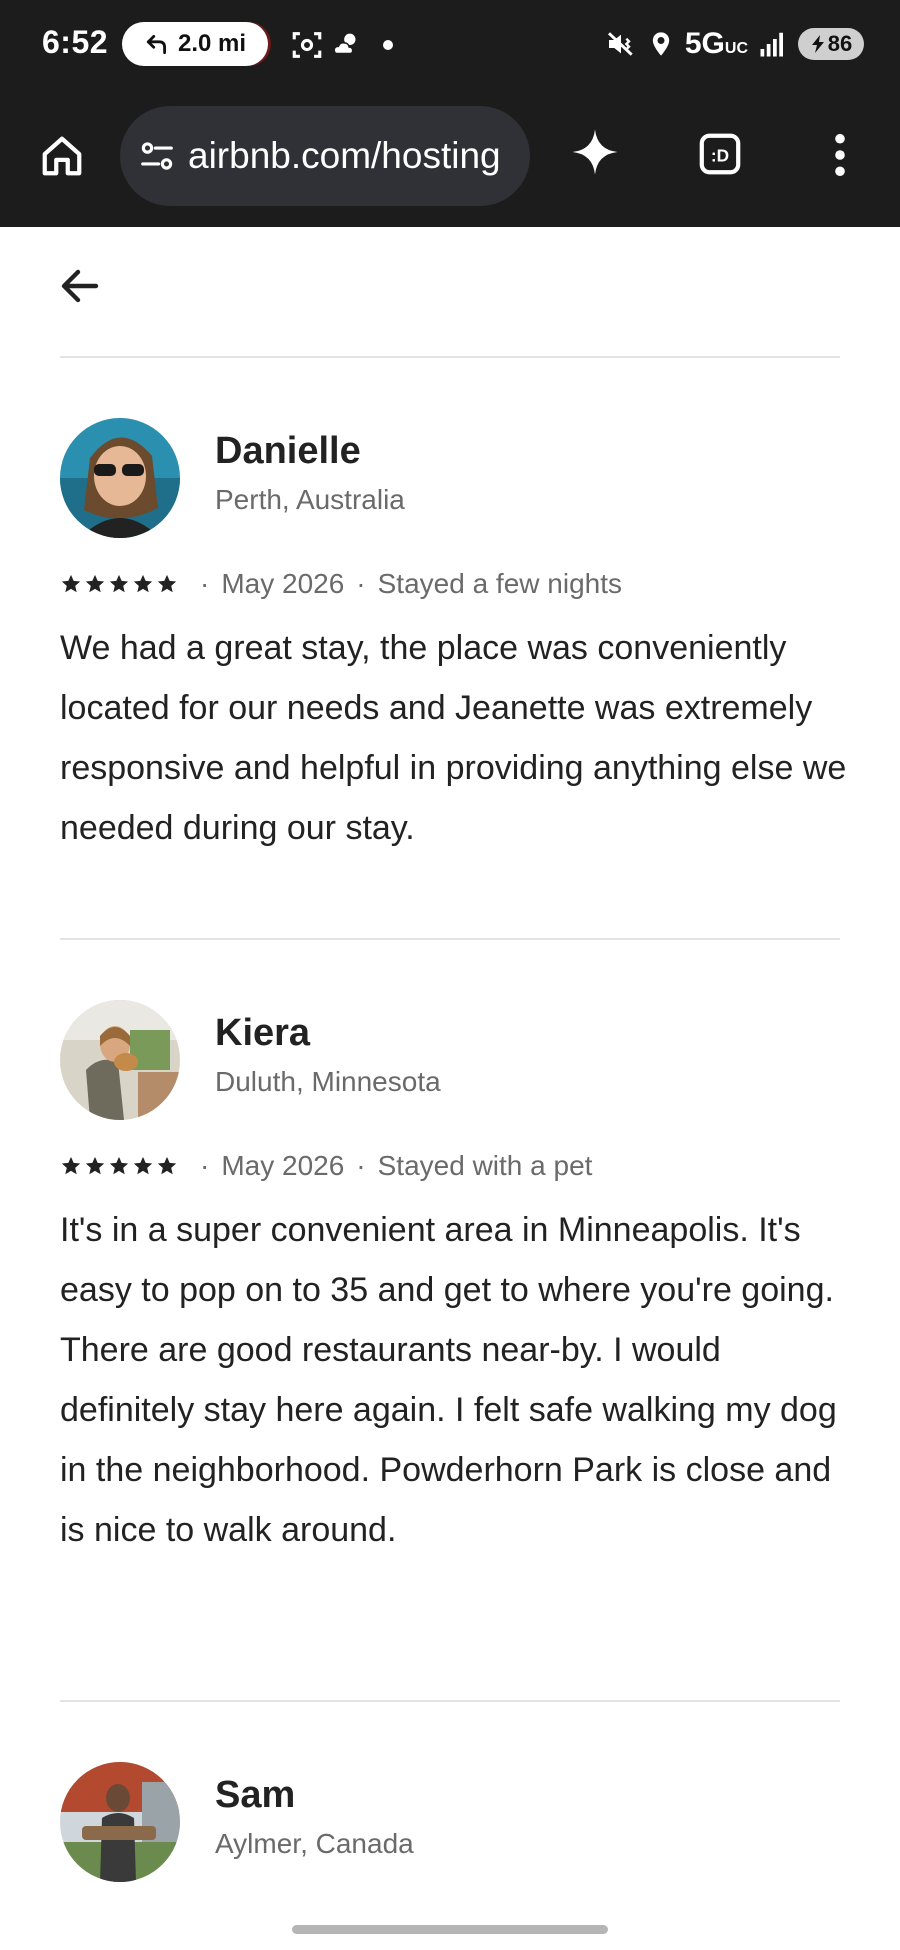  I want to click on gesture-home-bar, so click(450, 1929).